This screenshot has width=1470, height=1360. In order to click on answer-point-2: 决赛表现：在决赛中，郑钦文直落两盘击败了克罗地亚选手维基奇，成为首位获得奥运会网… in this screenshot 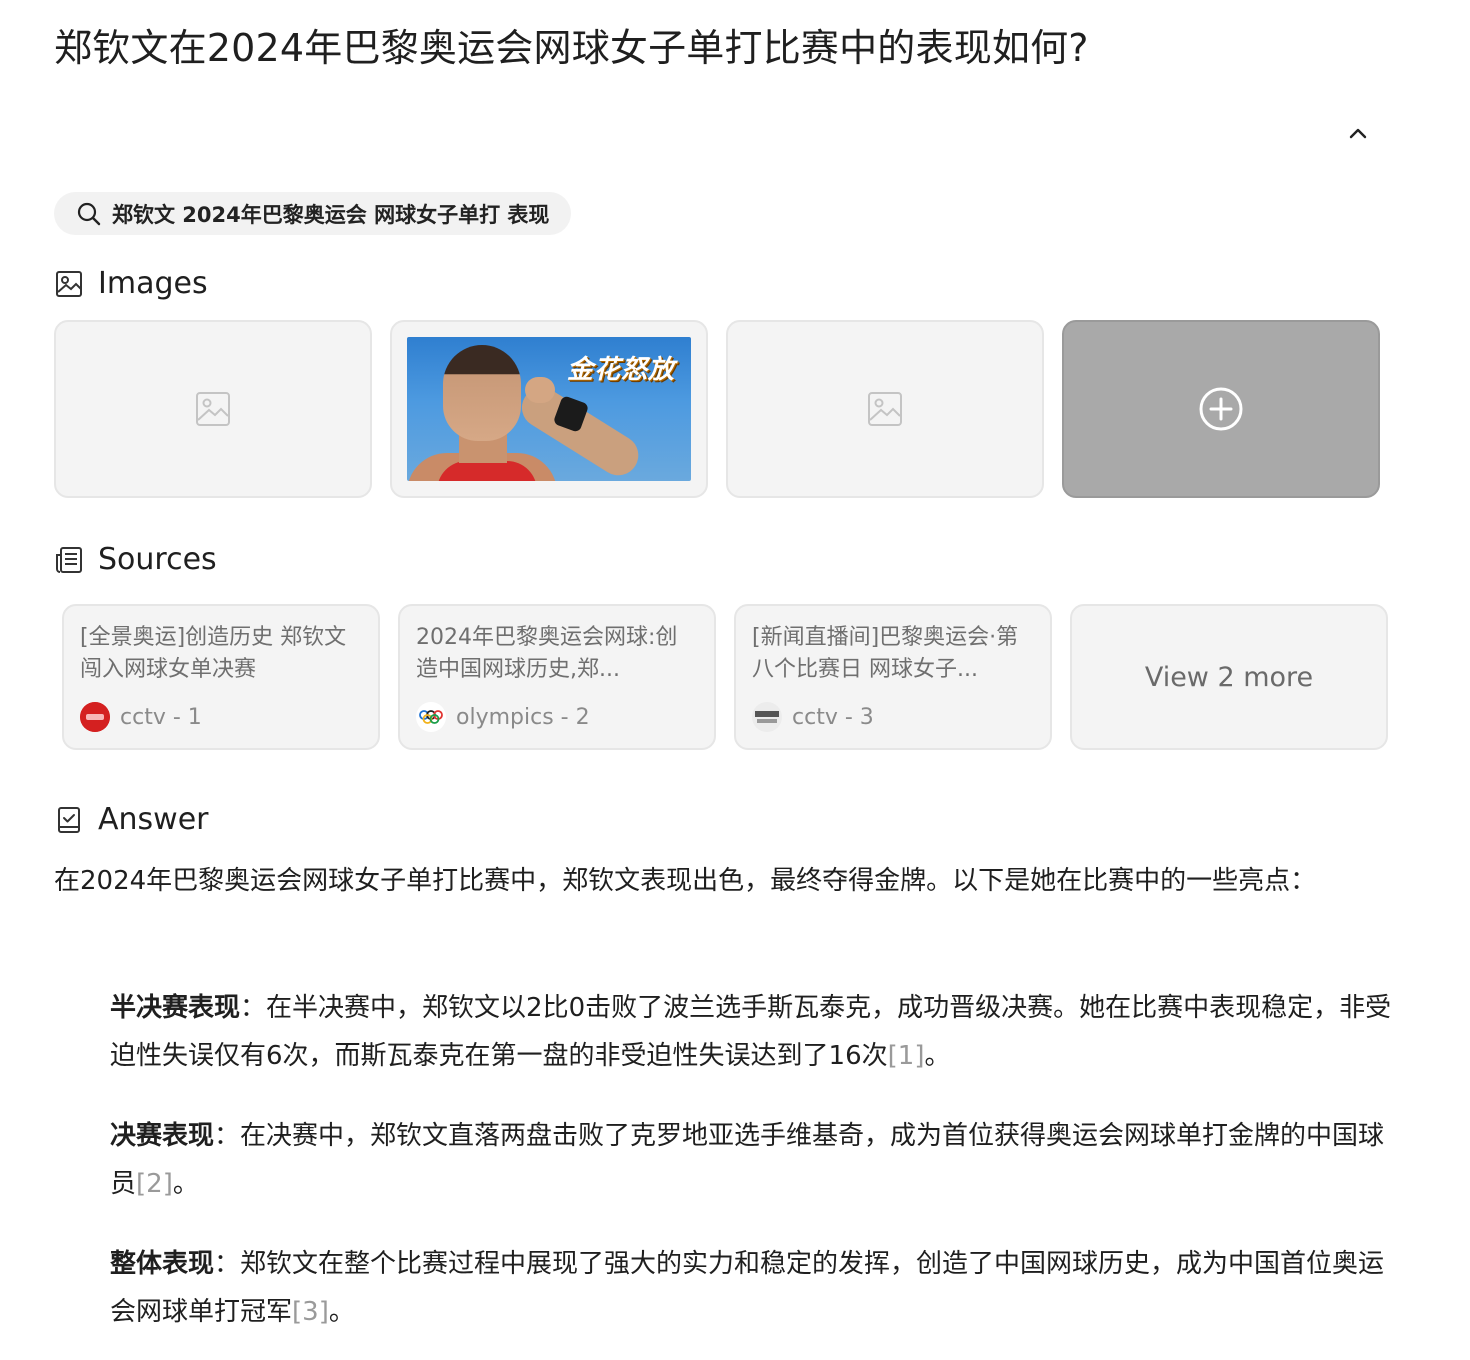, I will do `click(758, 1160)`.